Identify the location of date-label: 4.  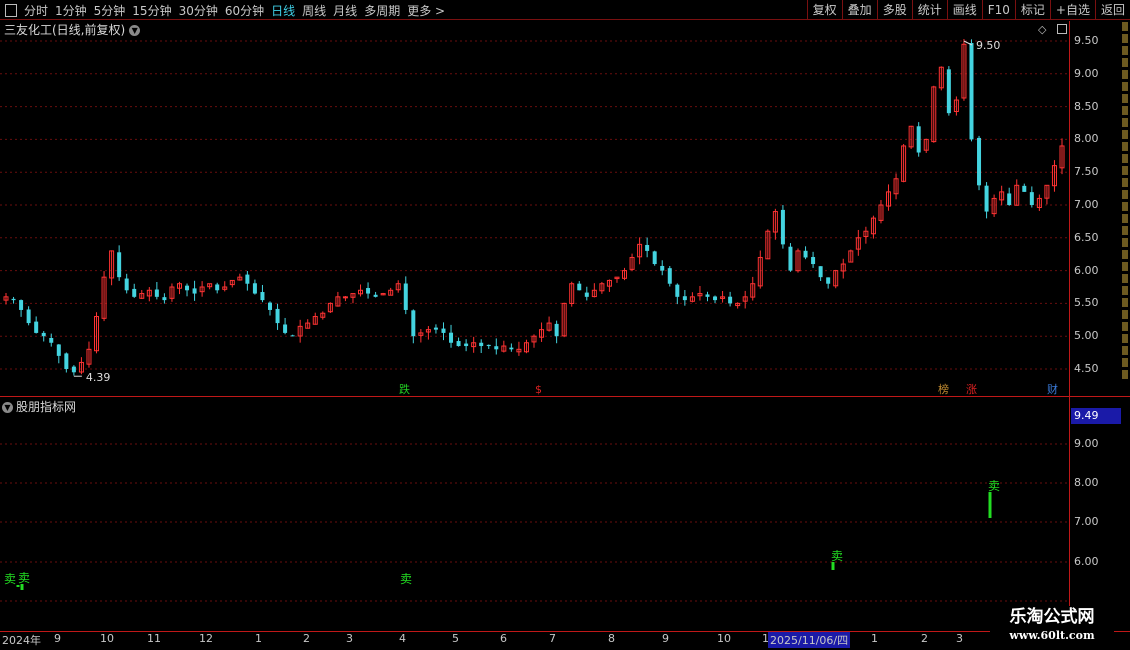
(402, 638).